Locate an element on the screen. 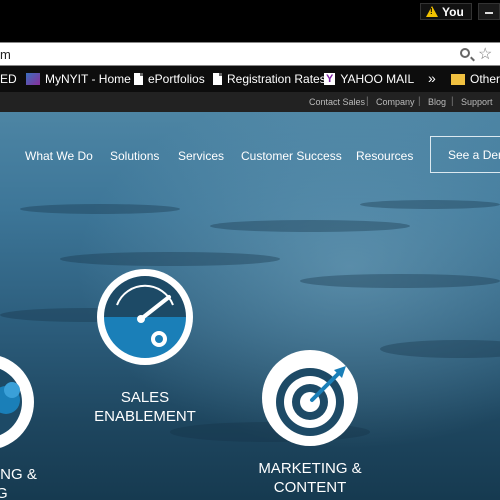  bookmark-yahoo-mail: Y YAHOO MAIL is located at coordinates (369, 79).